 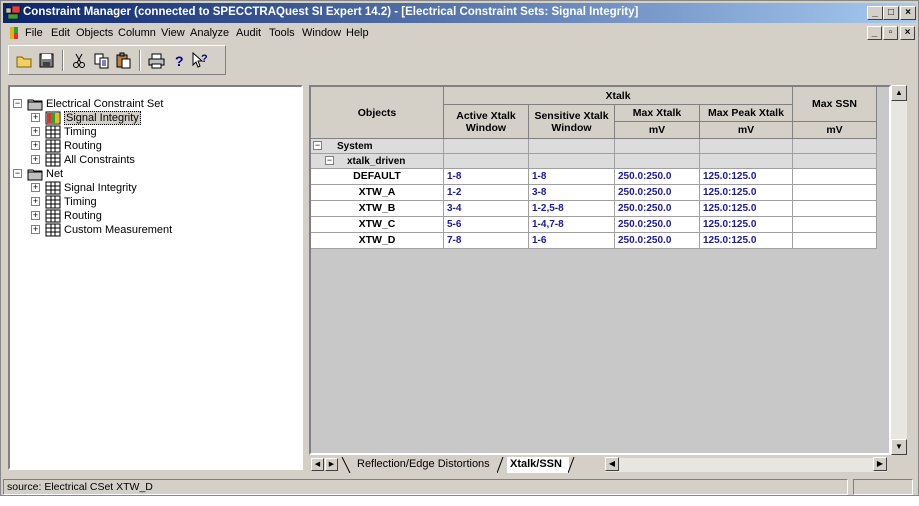 What do you see at coordinates (908, 13) in the screenshot?
I see `close-button: ×` at bounding box center [908, 13].